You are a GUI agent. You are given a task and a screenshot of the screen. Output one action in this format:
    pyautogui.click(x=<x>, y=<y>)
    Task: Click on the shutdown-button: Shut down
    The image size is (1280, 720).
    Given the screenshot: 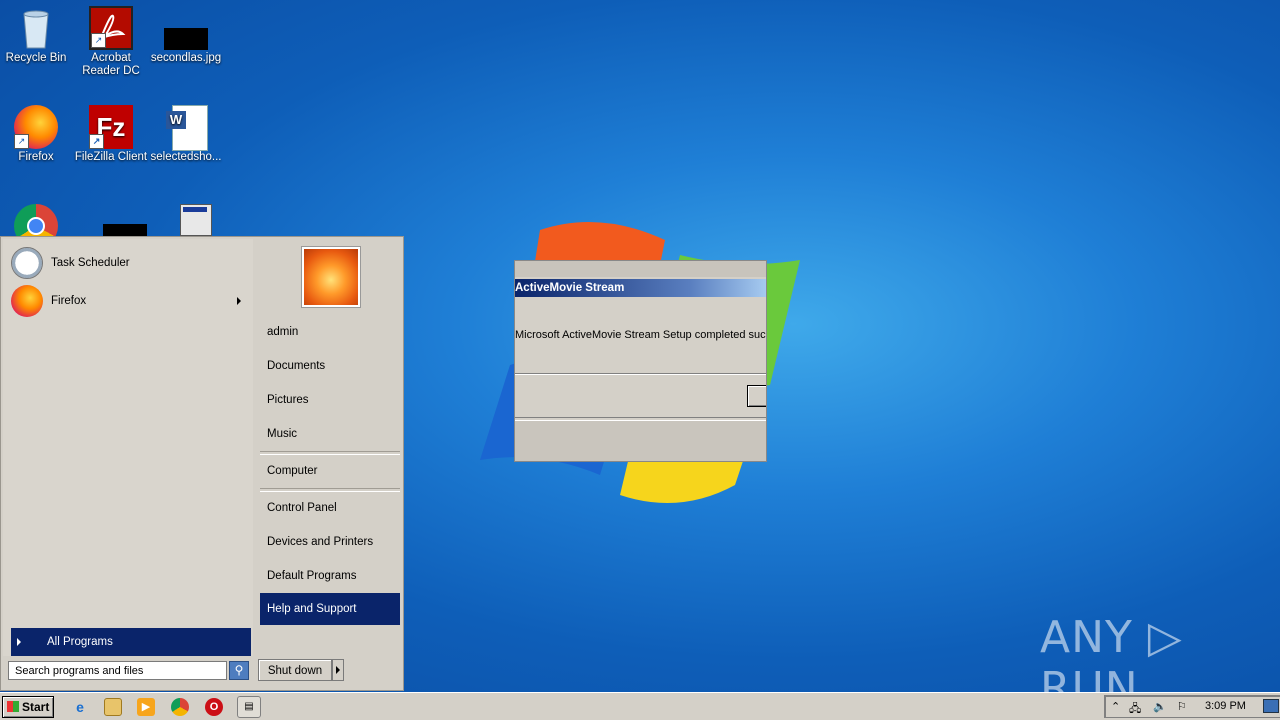 What is the action you would take?
    pyautogui.click(x=295, y=670)
    